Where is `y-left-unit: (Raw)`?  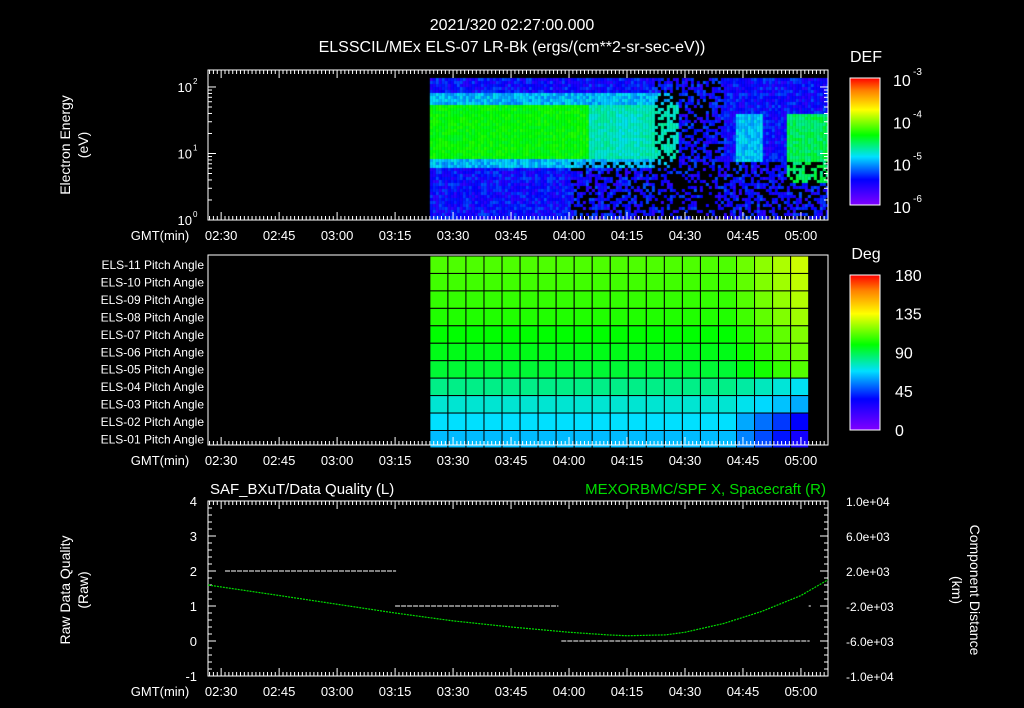 y-left-unit: (Raw) is located at coordinates (83, 589).